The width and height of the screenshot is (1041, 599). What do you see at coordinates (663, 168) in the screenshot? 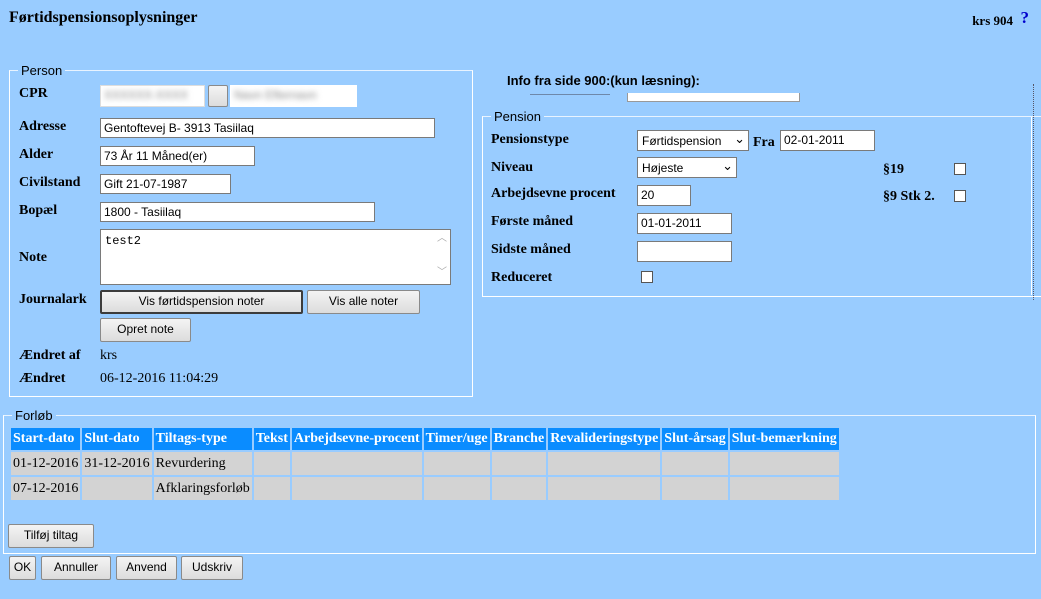
I see `level-value: Højeste` at bounding box center [663, 168].